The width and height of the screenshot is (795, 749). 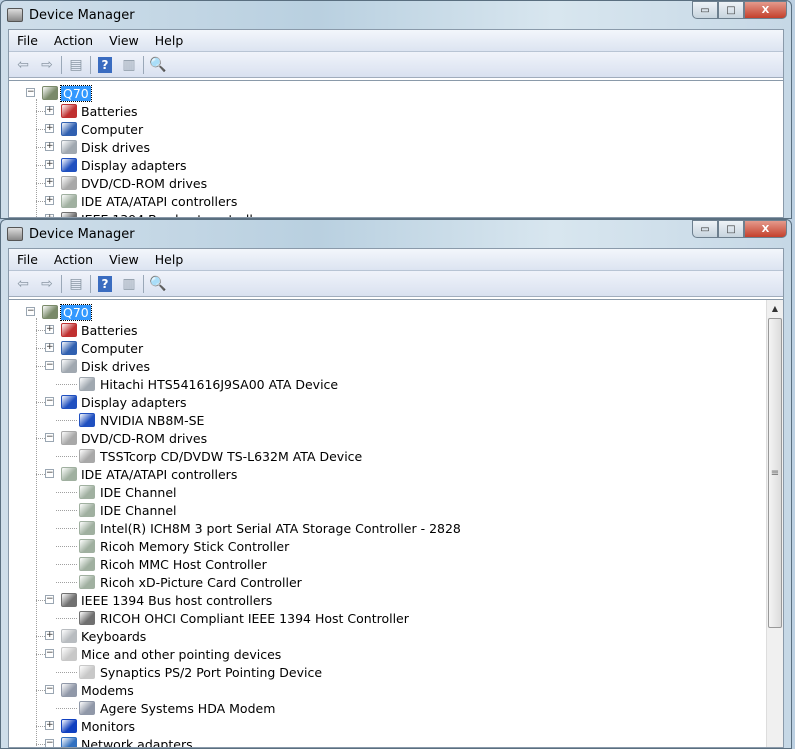 I want to click on battery-icon, so click(x=69, y=330).